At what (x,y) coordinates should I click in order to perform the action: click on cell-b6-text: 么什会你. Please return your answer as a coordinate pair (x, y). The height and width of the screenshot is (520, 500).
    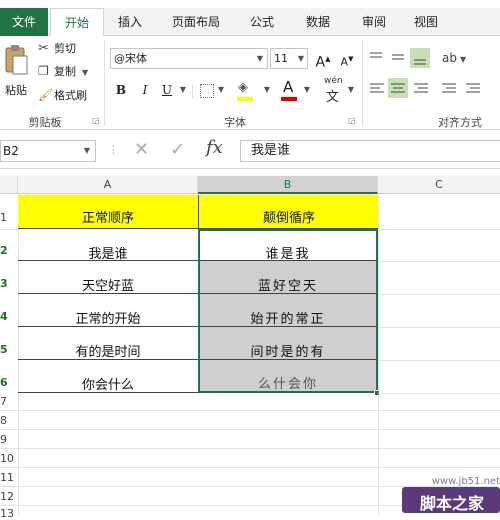
    Looking at the image, I should click on (287, 384).